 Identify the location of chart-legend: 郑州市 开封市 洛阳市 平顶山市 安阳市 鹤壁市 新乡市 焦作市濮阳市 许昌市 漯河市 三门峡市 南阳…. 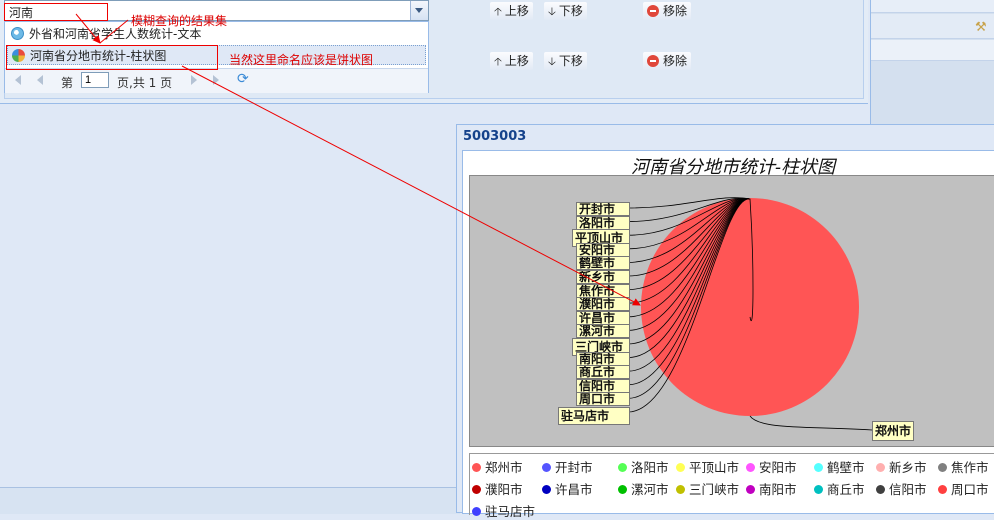
(731, 486).